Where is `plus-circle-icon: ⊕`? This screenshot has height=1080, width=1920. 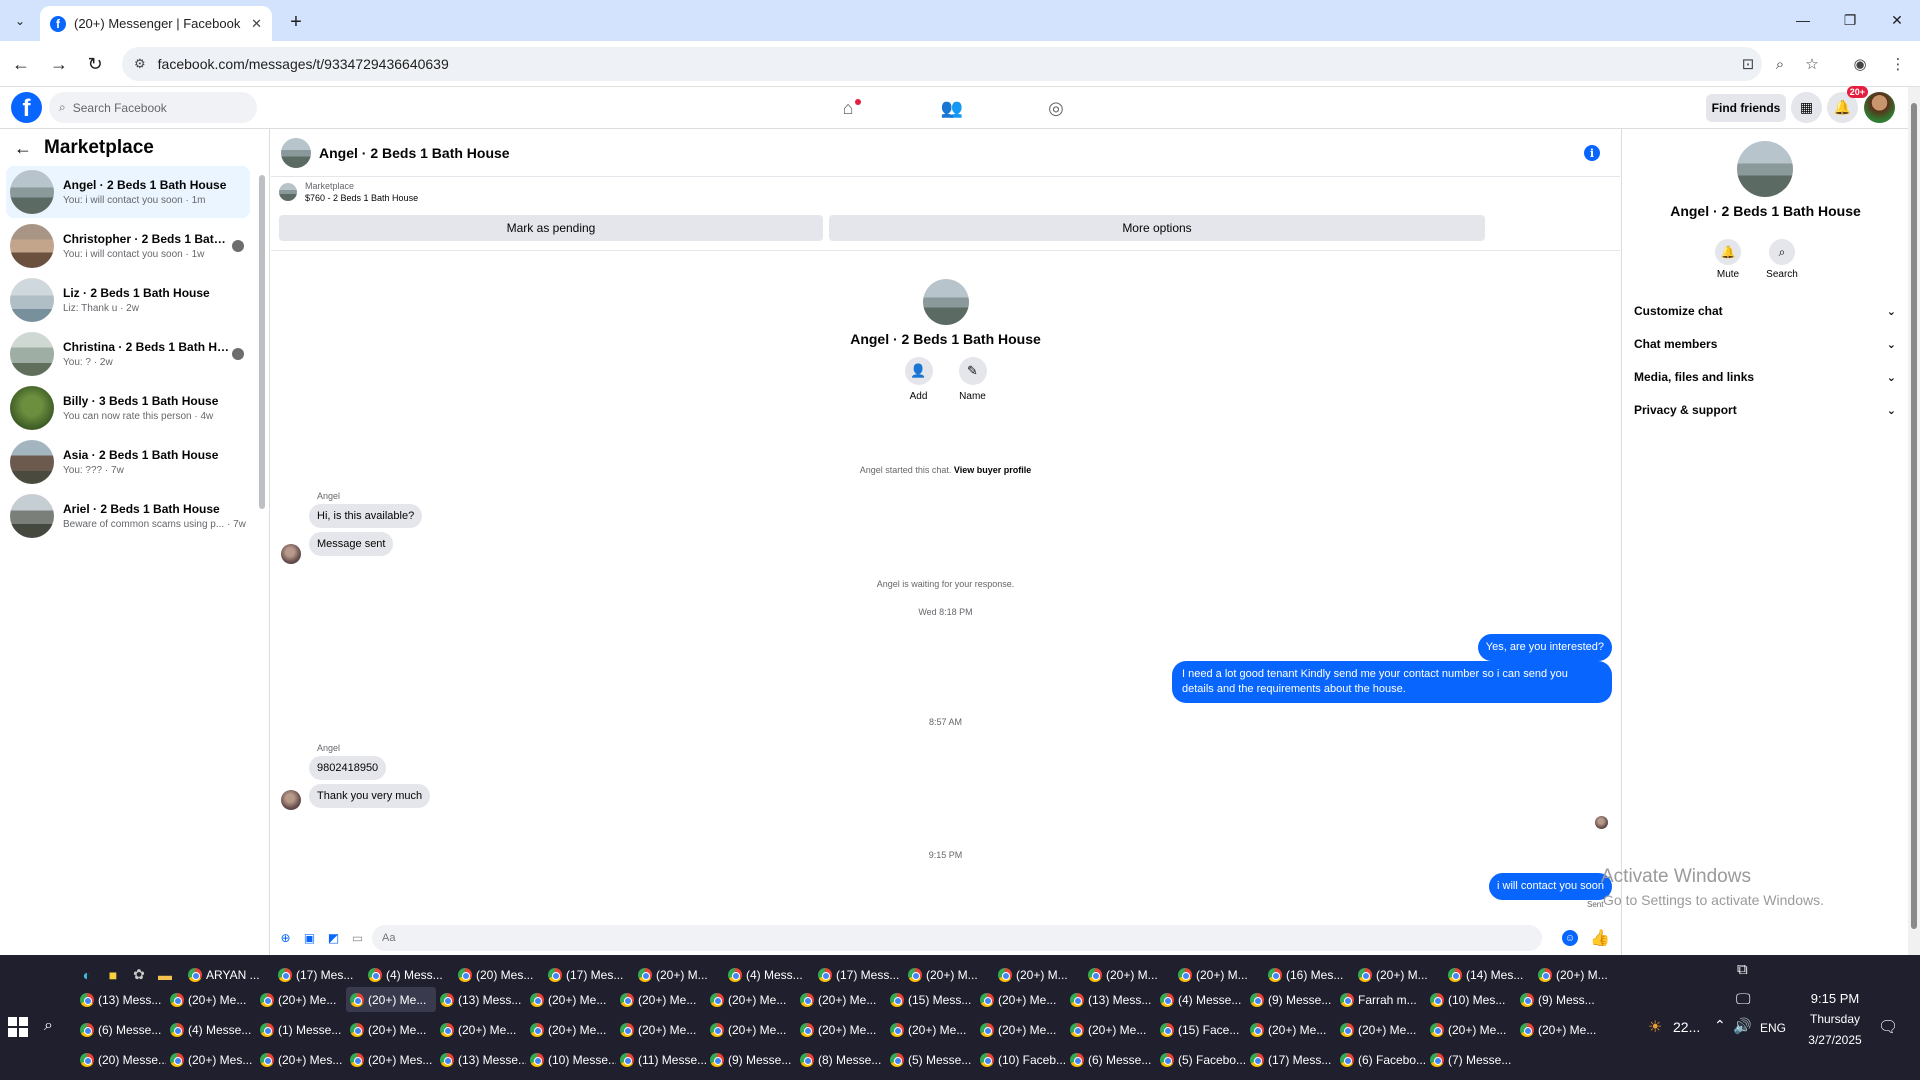
plus-circle-icon: ⊕ is located at coordinates (285, 937).